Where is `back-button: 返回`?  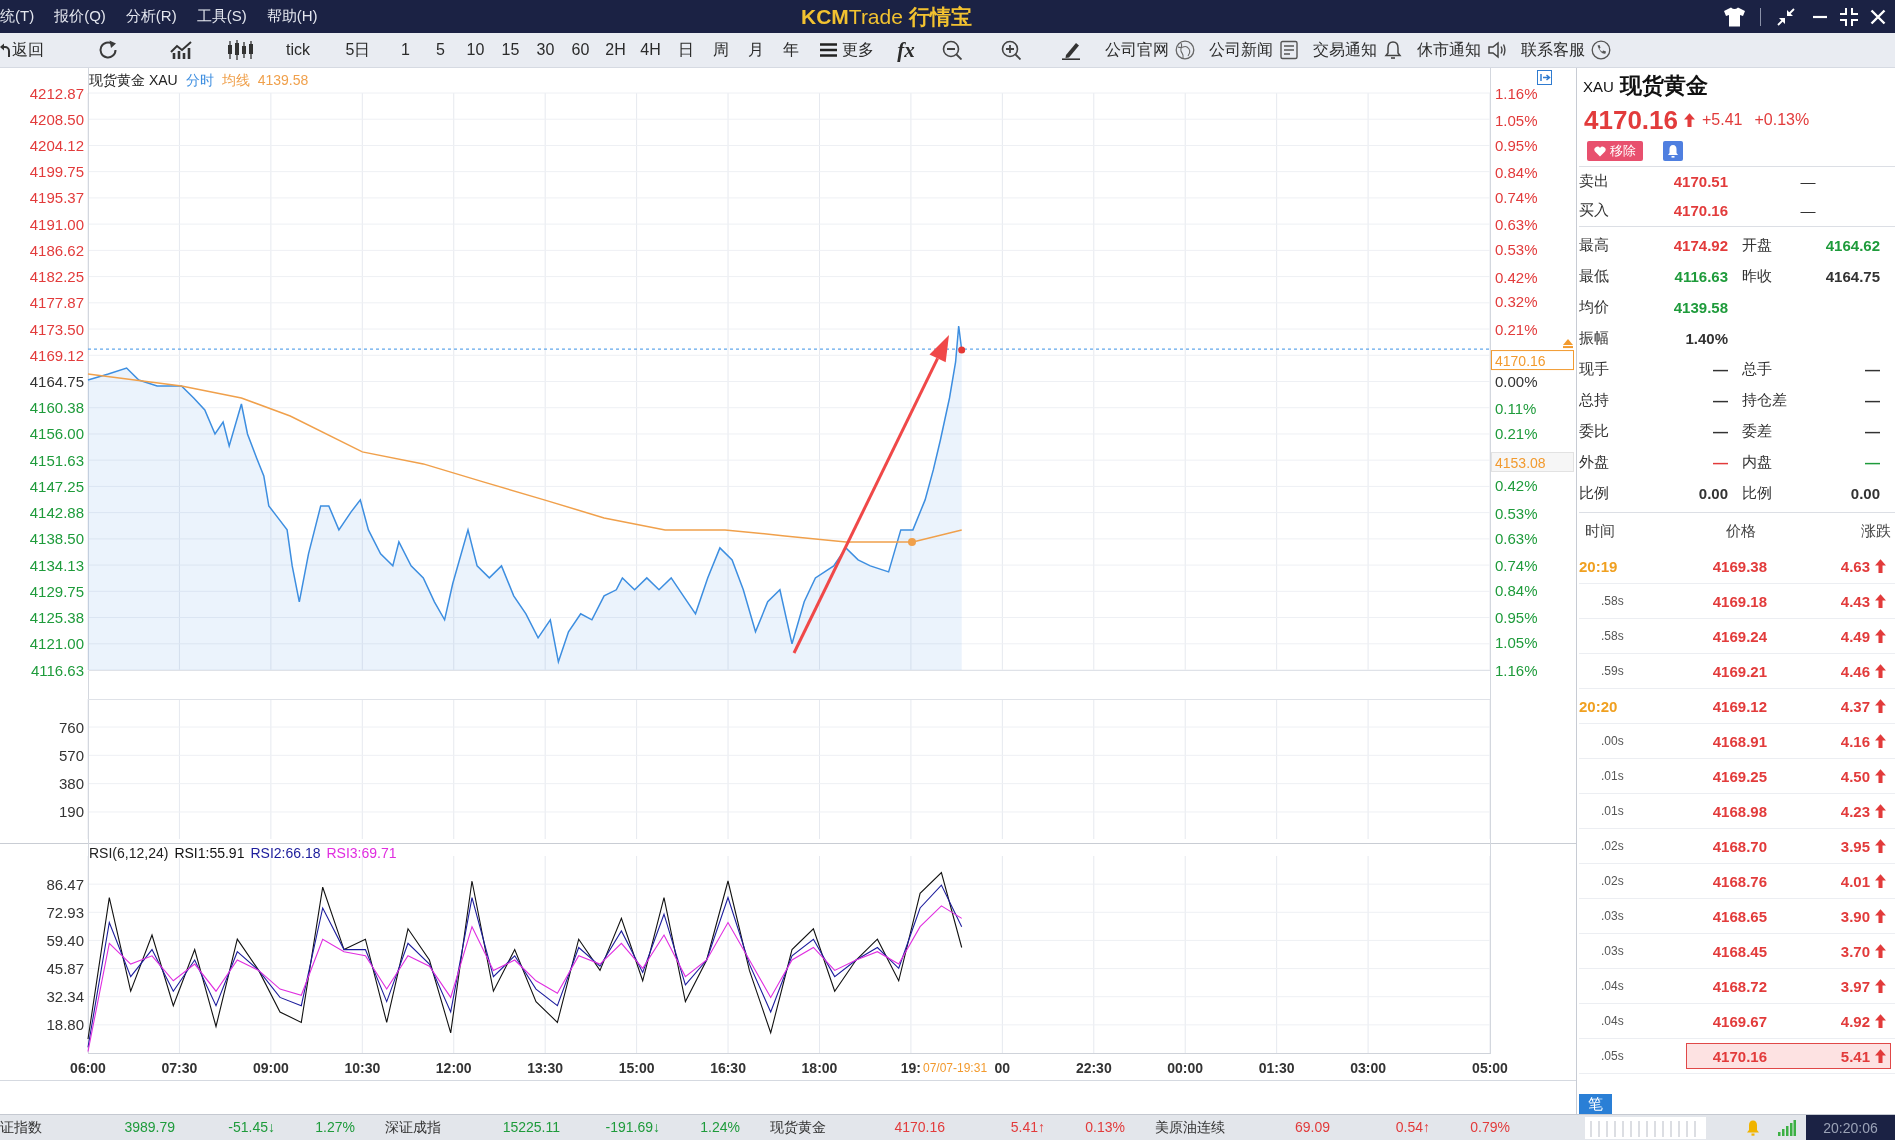
back-button: 返回 is located at coordinates (22, 50).